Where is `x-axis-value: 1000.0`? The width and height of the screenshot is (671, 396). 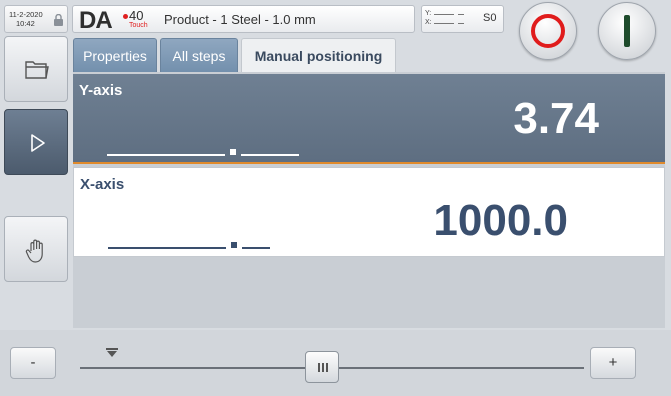
x-axis-value: 1000.0 is located at coordinates (500, 220).